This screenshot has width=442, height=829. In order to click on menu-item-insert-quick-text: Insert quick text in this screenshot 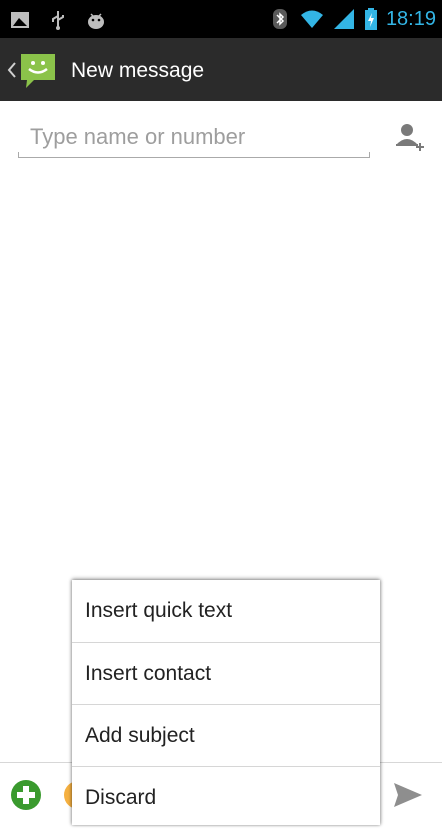, I will do `click(226, 611)`.